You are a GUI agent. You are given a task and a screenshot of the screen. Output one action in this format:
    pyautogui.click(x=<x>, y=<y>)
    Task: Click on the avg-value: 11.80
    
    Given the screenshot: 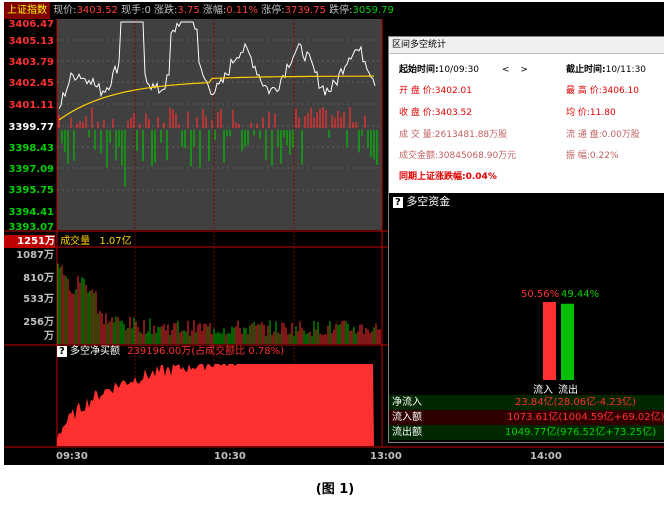 What is the action you would take?
    pyautogui.click(x=602, y=113)
    